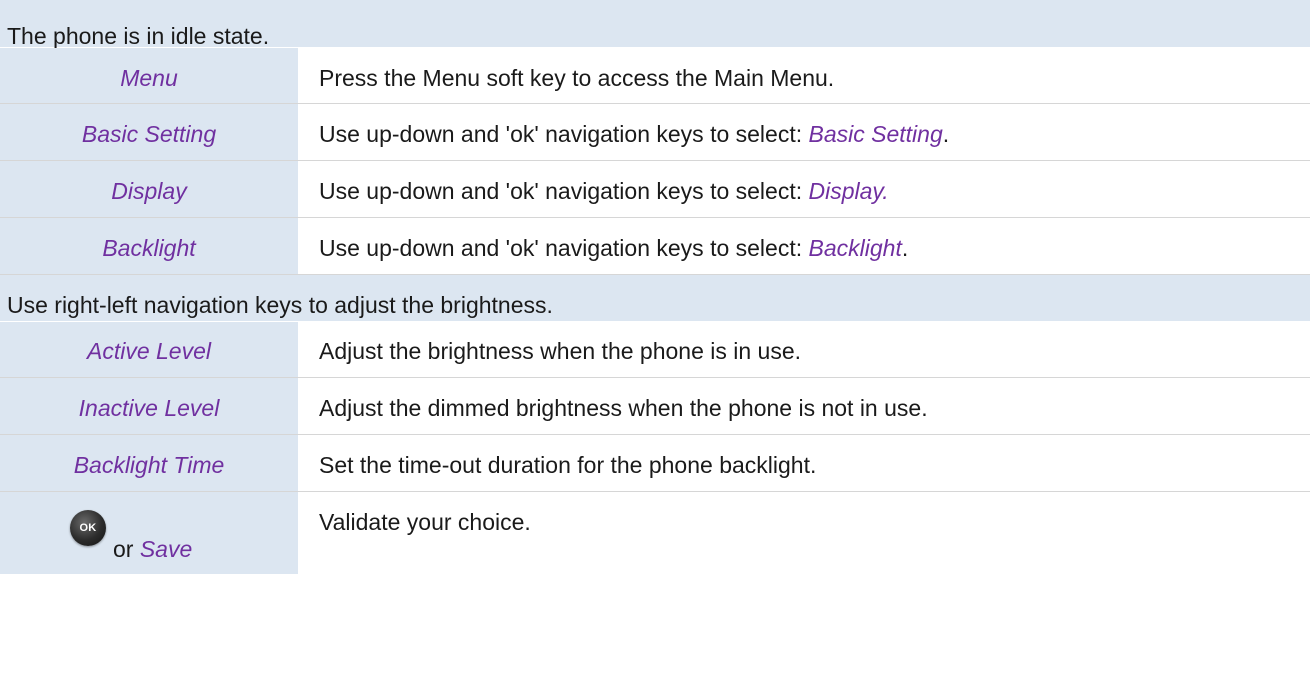 This screenshot has width=1310, height=687. I want to click on validate-row: OK or Save Validate your choice., so click(655, 533).